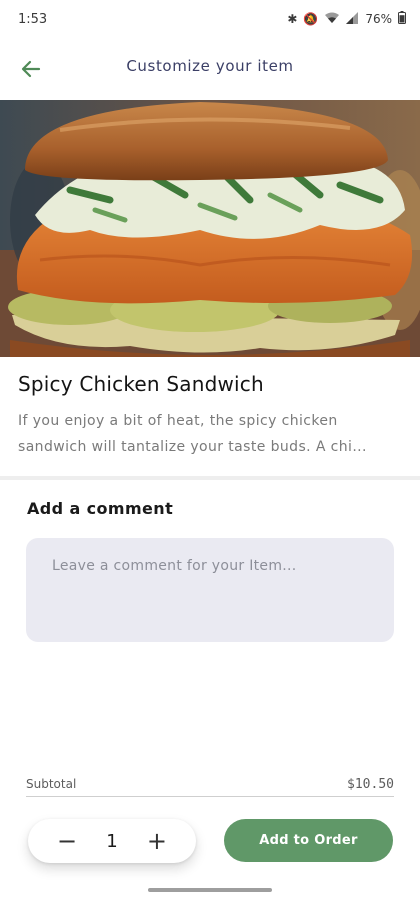 The image size is (420, 900). What do you see at coordinates (100, 508) in the screenshot?
I see `comment-label: Add a comment` at bounding box center [100, 508].